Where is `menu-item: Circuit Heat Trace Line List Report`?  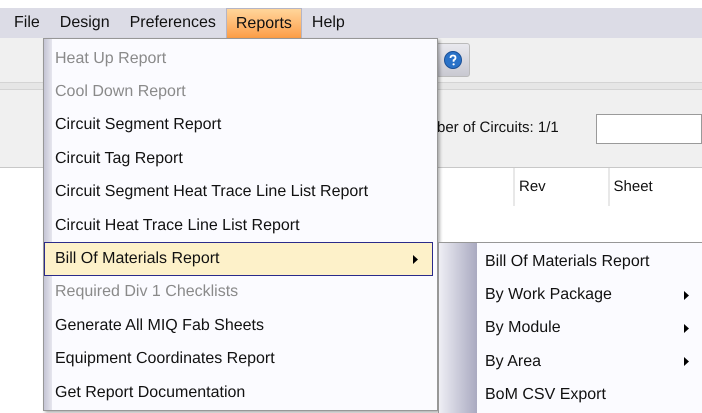 menu-item: Circuit Heat Trace Line List Report is located at coordinates (238, 225).